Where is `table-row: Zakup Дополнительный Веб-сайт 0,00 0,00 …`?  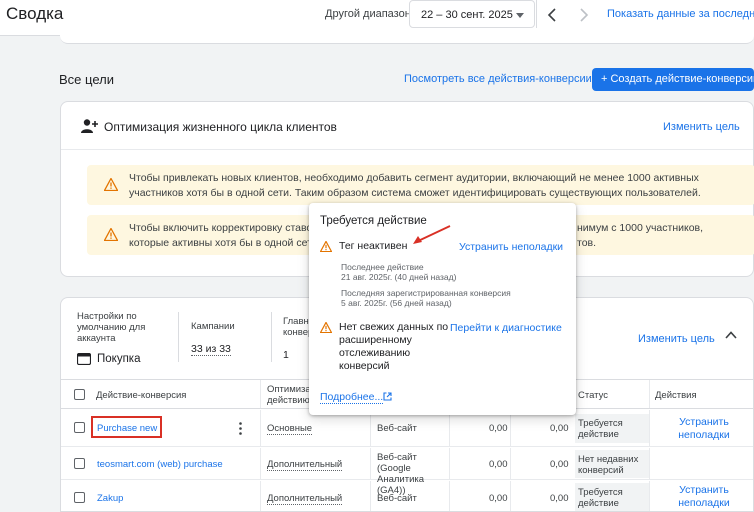
table-row: Zakup Дополнительный Веб-сайт 0,00 0,00 … is located at coordinates (407, 496).